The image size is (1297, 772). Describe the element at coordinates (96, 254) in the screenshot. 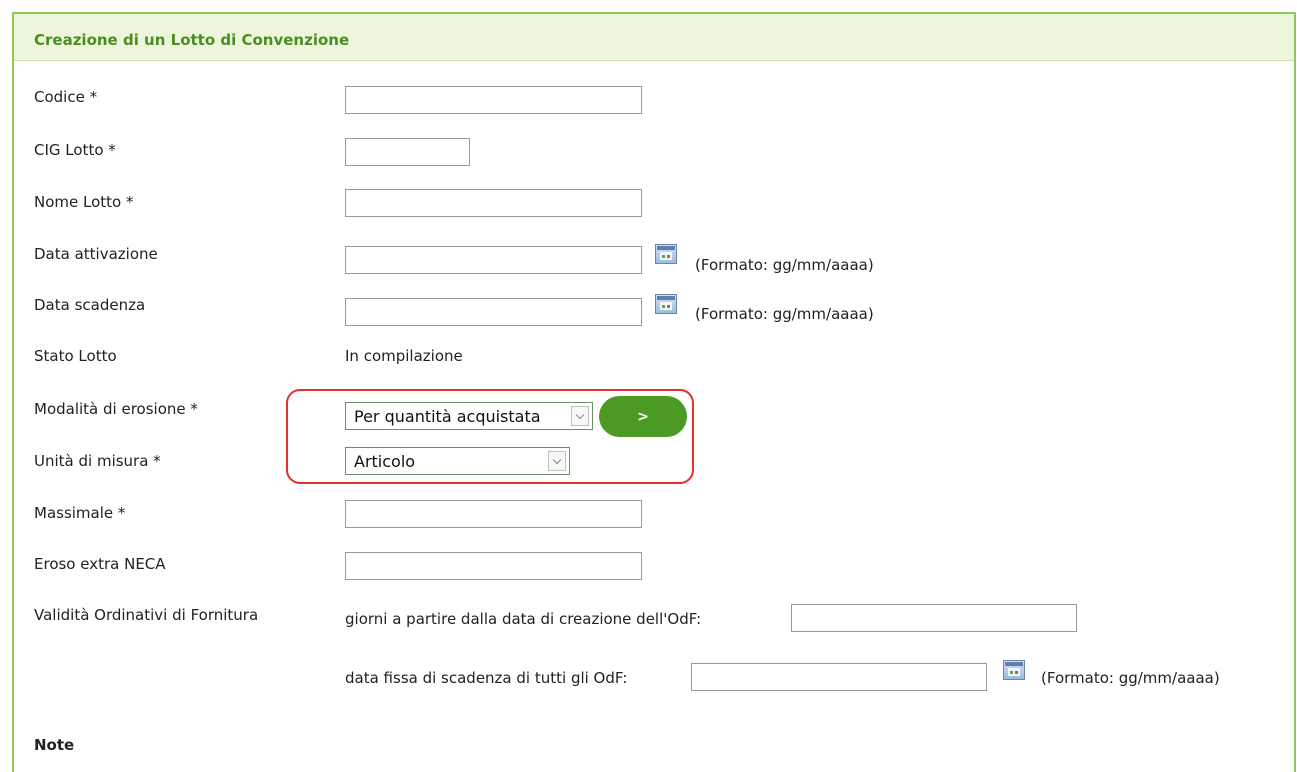

I see `data-attivazione-label: Data attivazione` at that location.